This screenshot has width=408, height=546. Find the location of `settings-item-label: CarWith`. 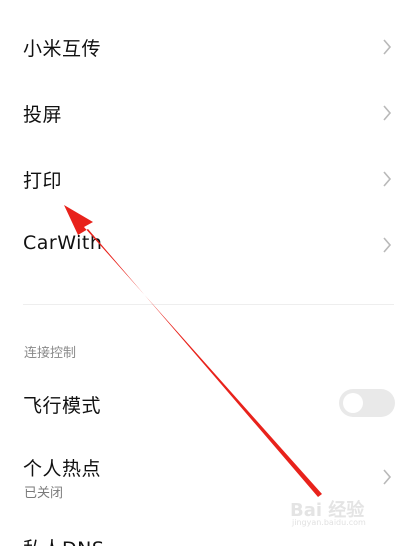

settings-item-label: CarWith is located at coordinates (63, 243).